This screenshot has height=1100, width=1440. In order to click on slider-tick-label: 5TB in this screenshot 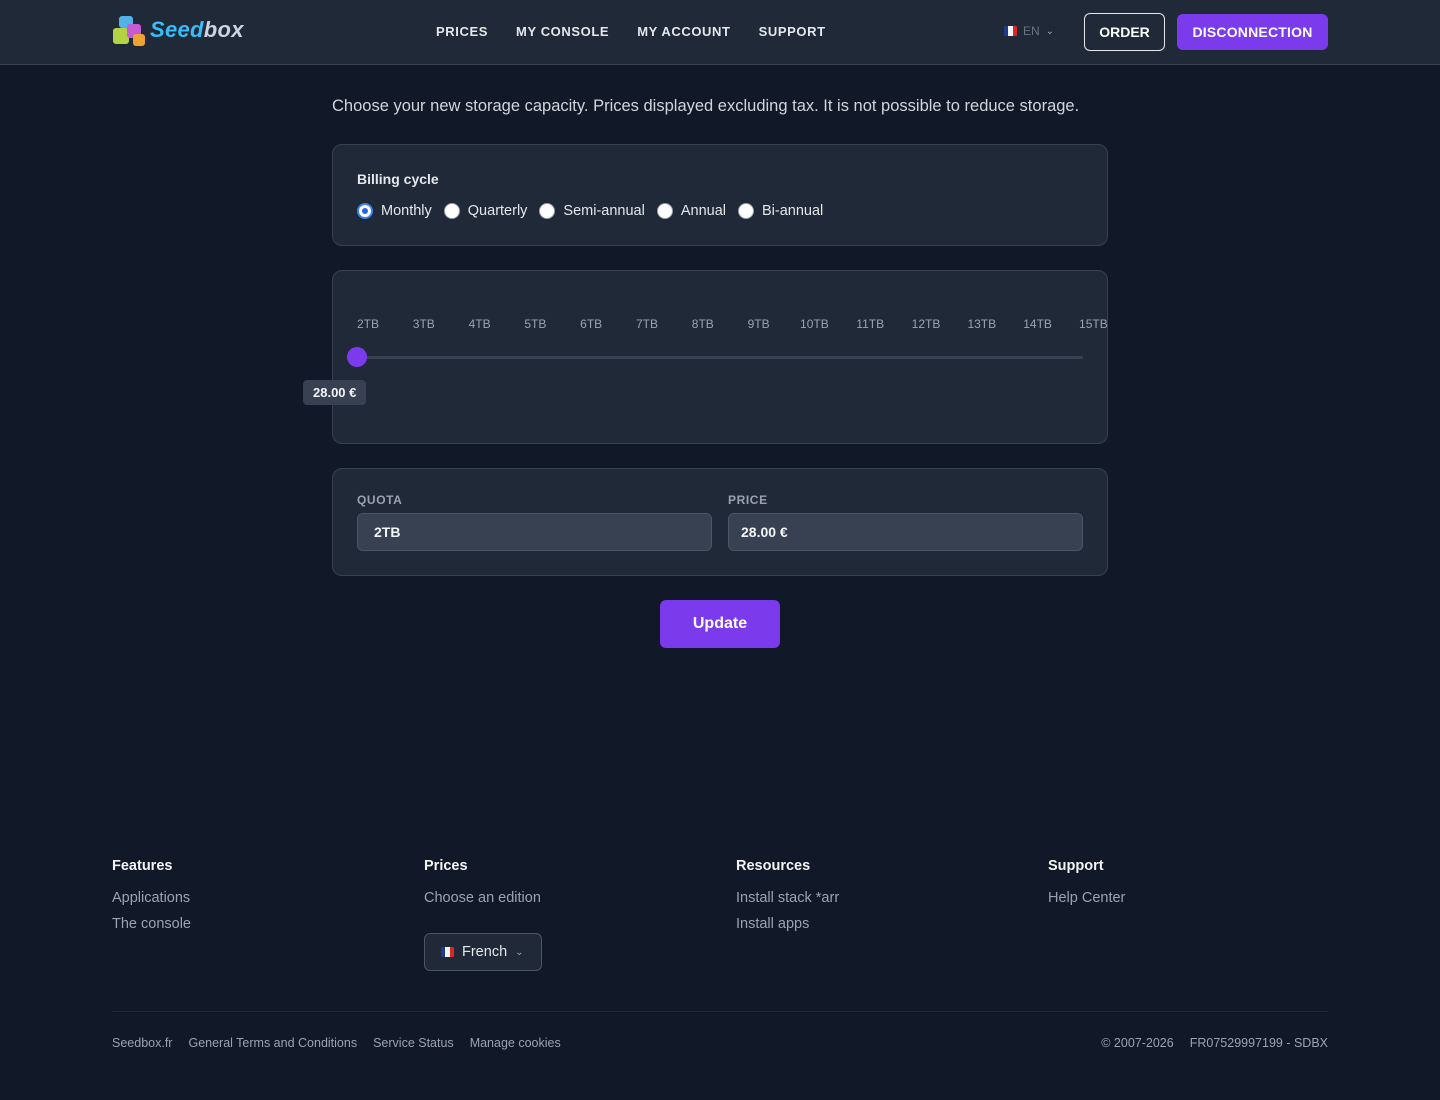, I will do `click(535, 324)`.